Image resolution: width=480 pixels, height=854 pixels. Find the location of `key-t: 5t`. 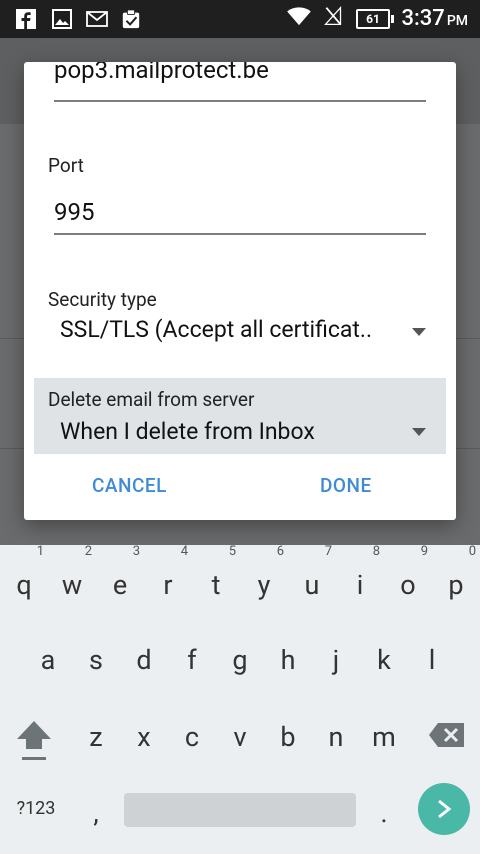

key-t: 5t is located at coordinates (216, 579).